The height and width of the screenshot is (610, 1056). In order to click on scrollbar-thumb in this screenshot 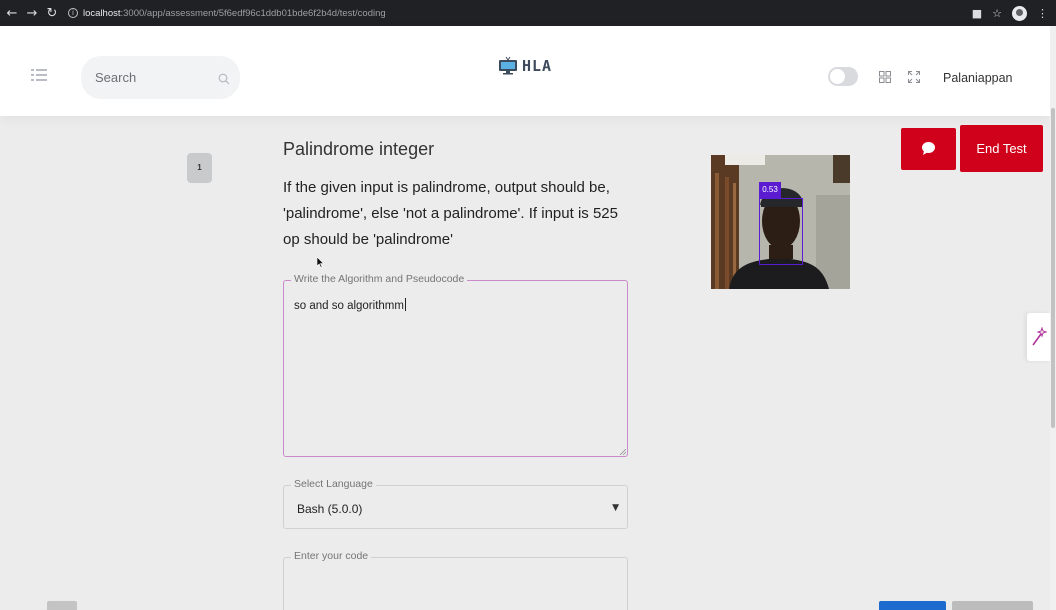, I will do `click(1053, 268)`.